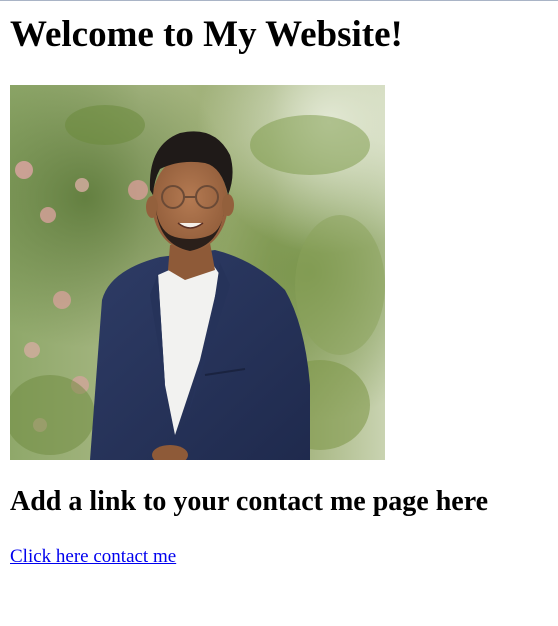 The width and height of the screenshot is (558, 626). What do you see at coordinates (93, 557) in the screenshot?
I see `contact-me-link: Click here contact me` at bounding box center [93, 557].